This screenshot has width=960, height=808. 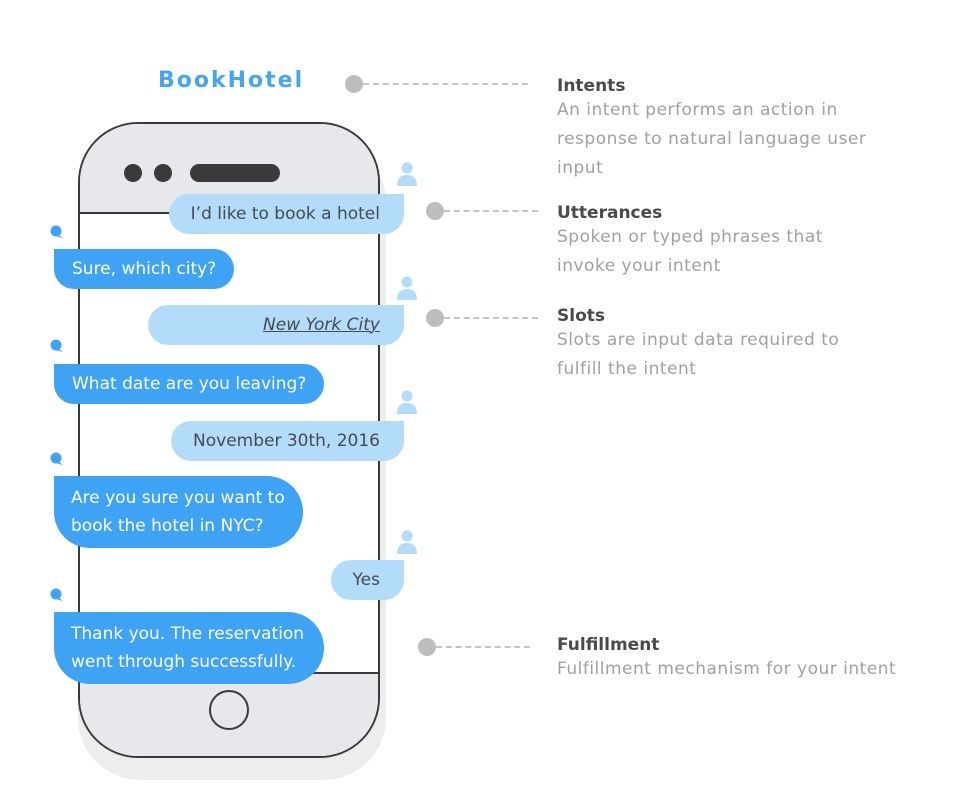 What do you see at coordinates (698, 340) in the screenshot?
I see `legend-description-line: Slots are input data required to` at bounding box center [698, 340].